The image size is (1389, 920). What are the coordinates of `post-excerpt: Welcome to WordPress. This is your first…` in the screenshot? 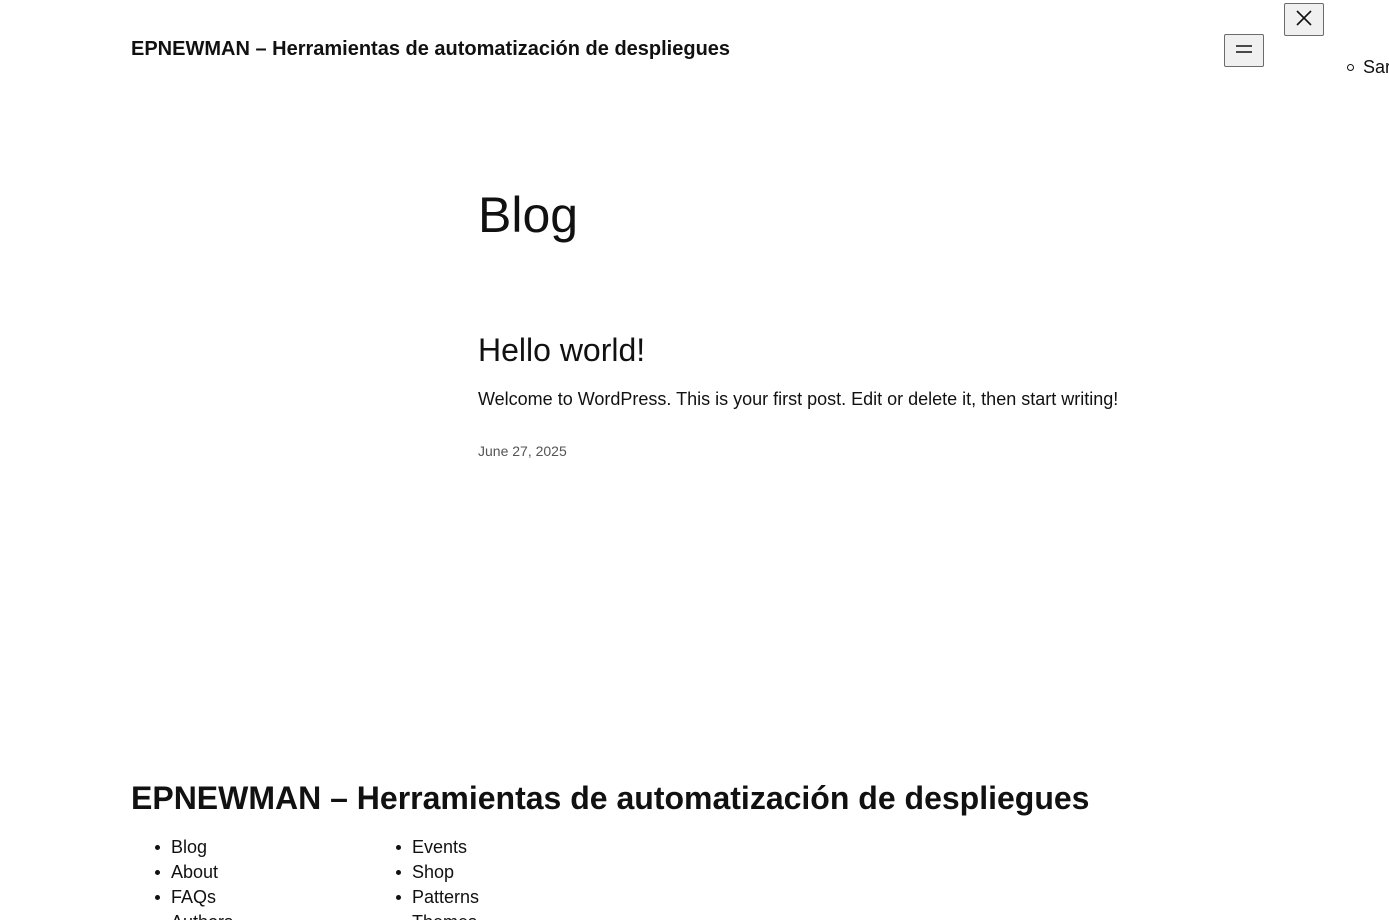 It's located at (798, 399).